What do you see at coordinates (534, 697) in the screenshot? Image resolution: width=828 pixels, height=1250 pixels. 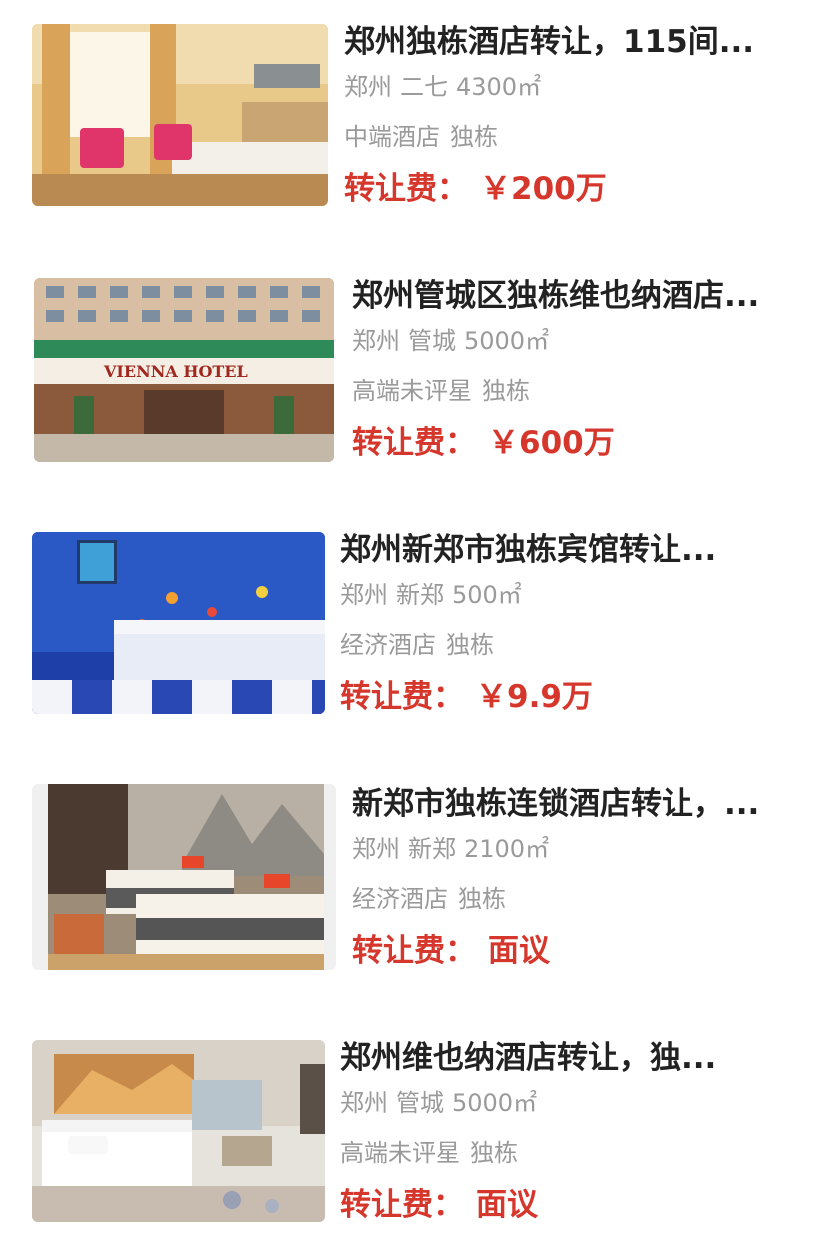 I see `price-value: ￥9.9万` at bounding box center [534, 697].